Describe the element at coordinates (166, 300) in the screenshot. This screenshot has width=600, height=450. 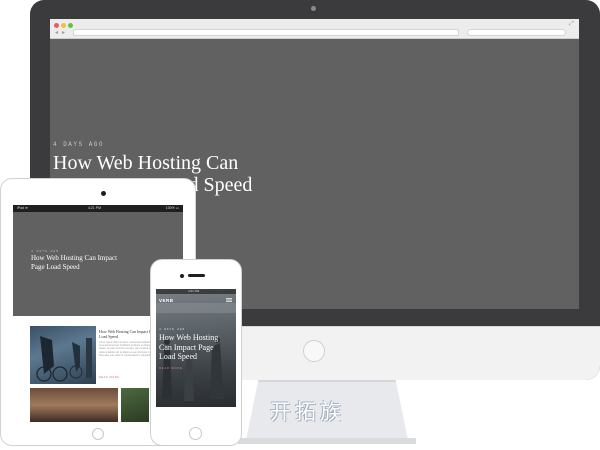
I see `site-logo: VERB` at that location.